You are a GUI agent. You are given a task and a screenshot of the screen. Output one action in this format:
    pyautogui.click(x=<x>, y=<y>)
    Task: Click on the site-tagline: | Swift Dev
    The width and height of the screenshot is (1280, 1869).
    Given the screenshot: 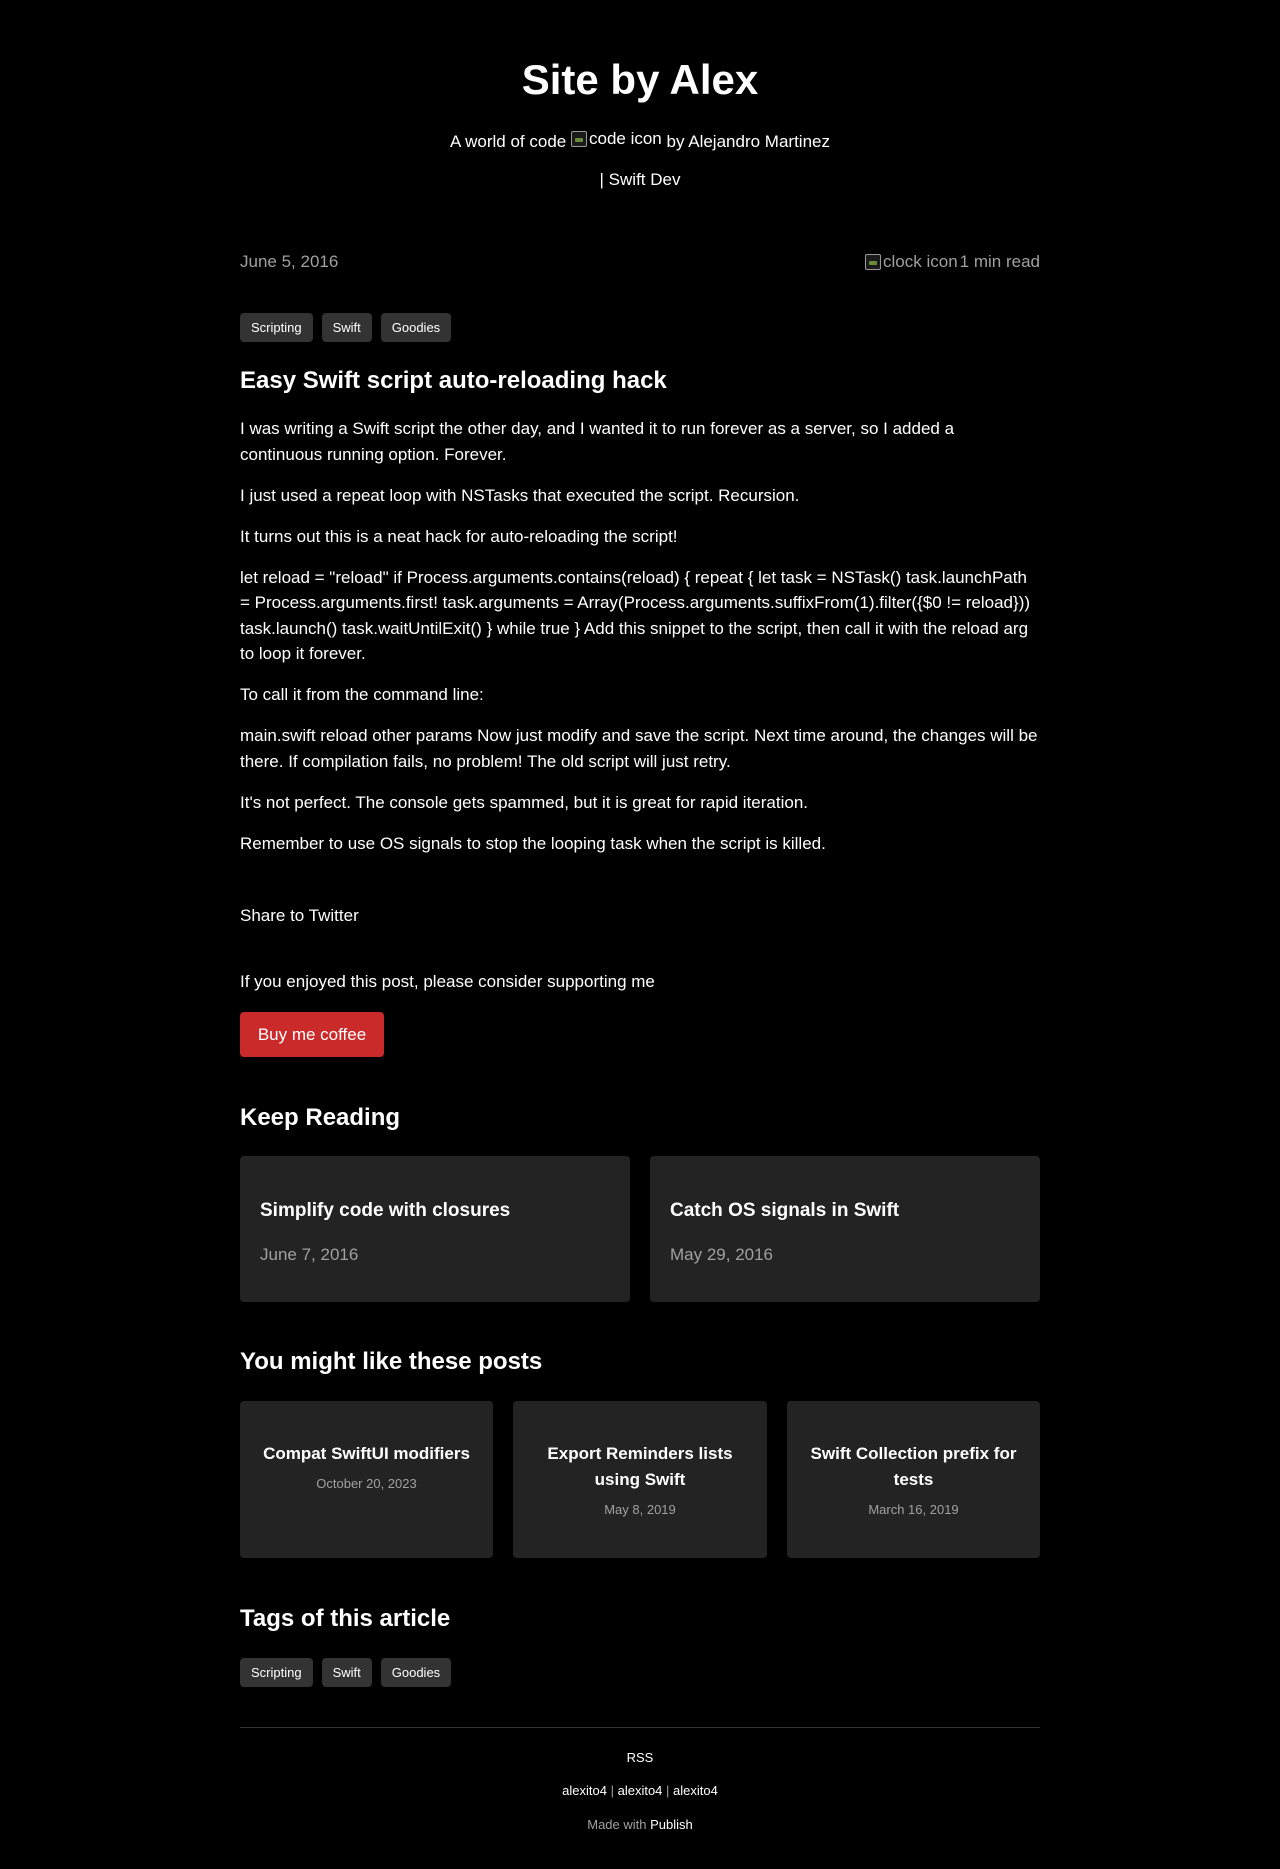 What is the action you would take?
    pyautogui.click(x=640, y=180)
    